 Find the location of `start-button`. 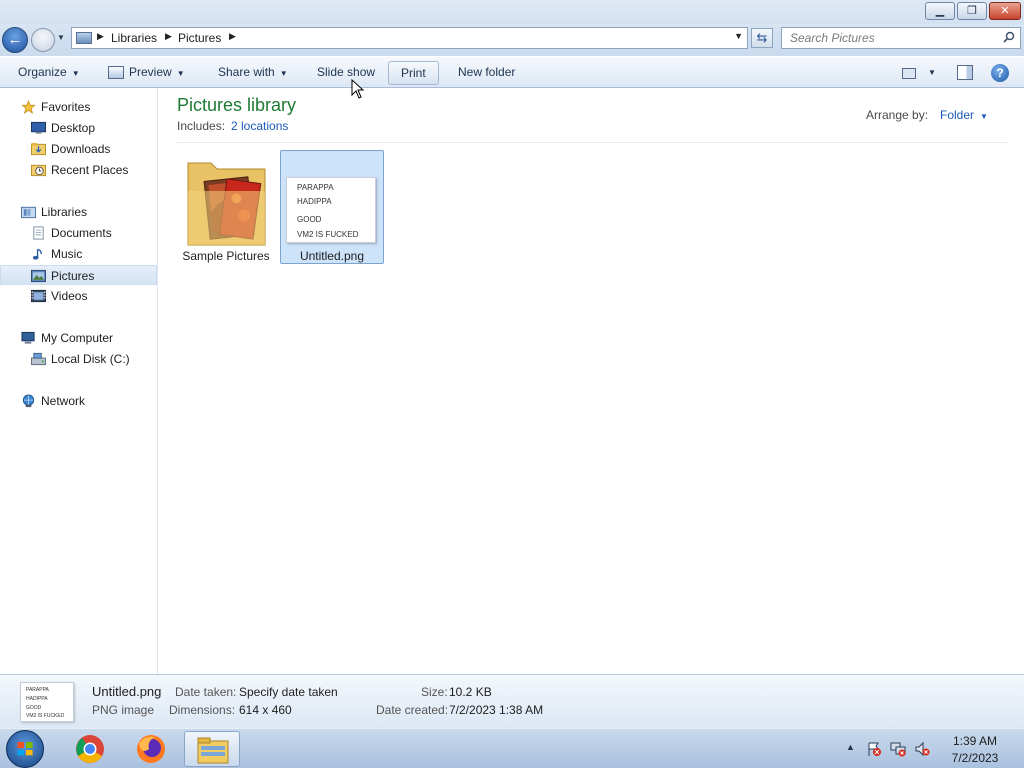

start-button is located at coordinates (25, 749).